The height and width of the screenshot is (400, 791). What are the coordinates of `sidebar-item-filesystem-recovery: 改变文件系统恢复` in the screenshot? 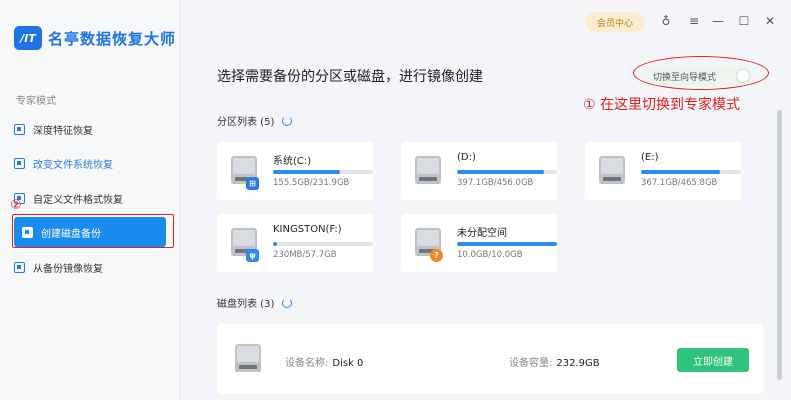 It's located at (90, 163).